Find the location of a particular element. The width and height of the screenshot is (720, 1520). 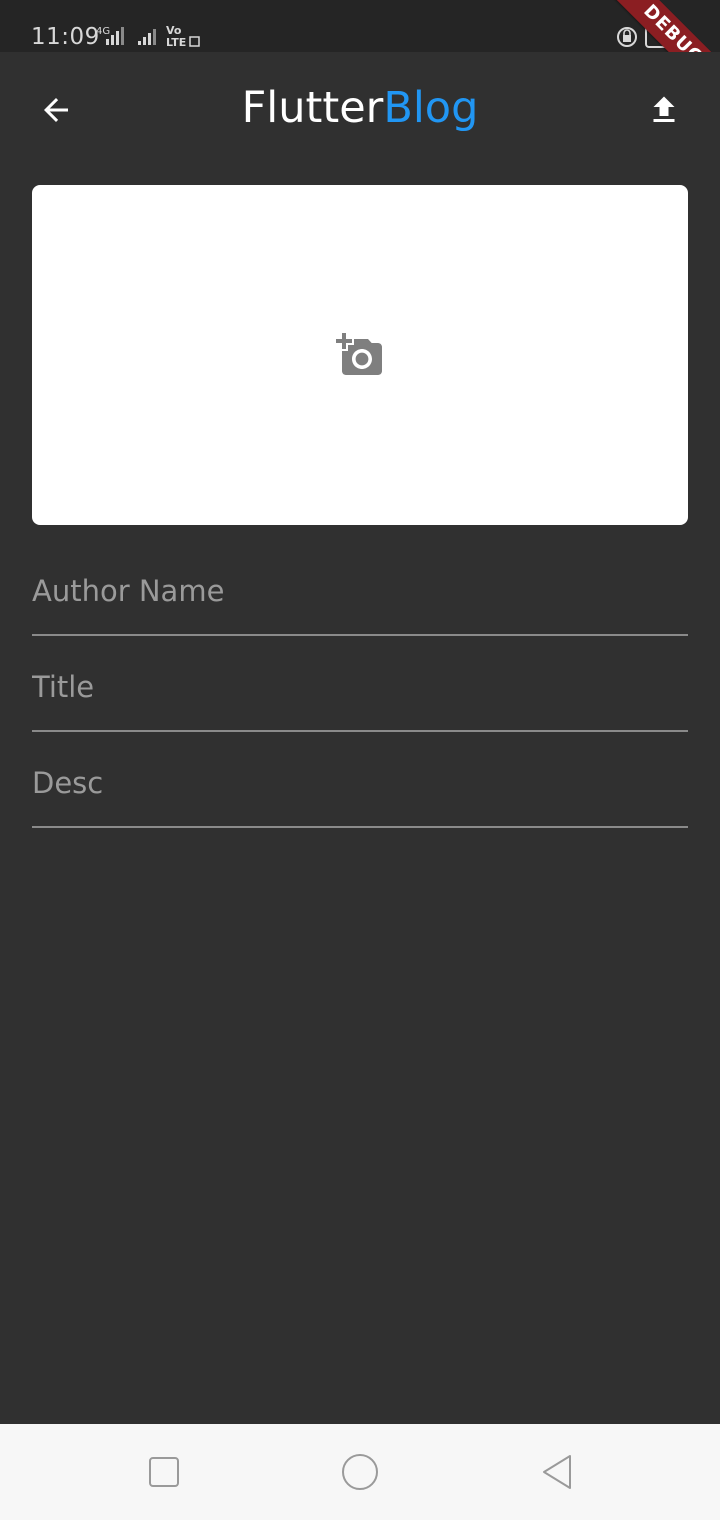

status-bar: 11:09 4G Vo LTE is located at coordinates (360, 26).